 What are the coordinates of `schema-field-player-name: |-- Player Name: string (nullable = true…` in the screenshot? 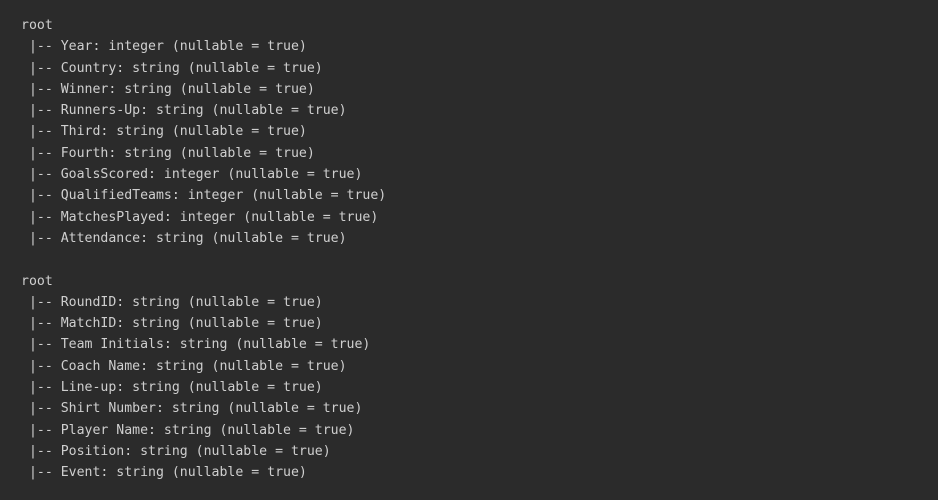 It's located at (188, 430).